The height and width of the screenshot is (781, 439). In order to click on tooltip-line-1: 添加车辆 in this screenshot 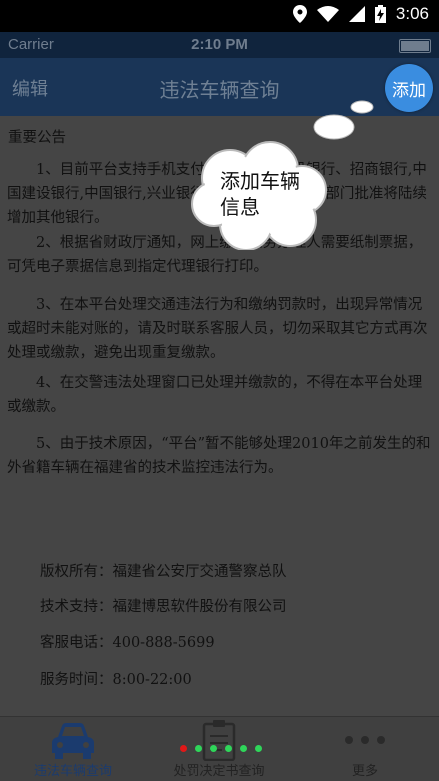, I will do `click(260, 181)`.